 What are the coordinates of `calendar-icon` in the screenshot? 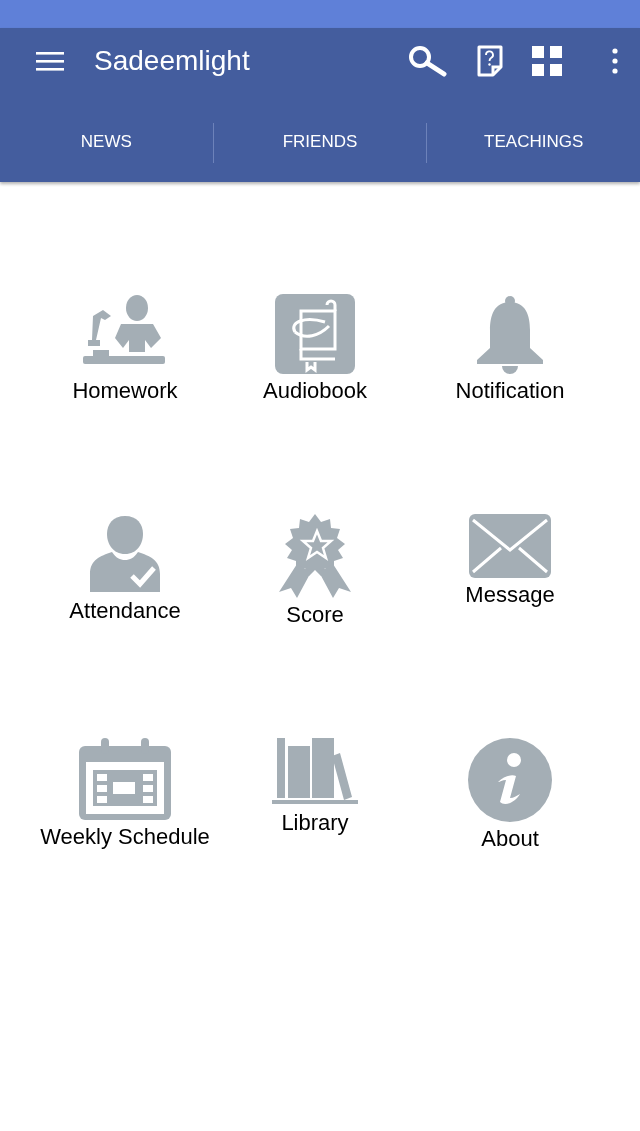 It's located at (125, 779).